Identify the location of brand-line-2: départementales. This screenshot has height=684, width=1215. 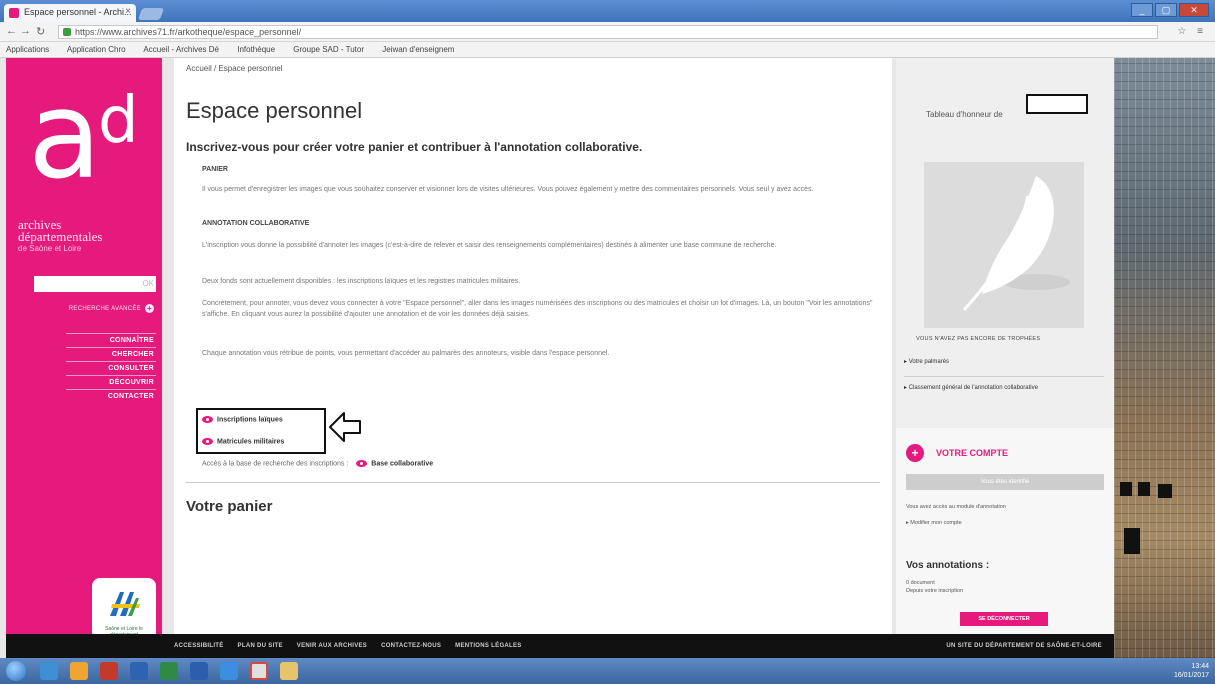
(60, 236).